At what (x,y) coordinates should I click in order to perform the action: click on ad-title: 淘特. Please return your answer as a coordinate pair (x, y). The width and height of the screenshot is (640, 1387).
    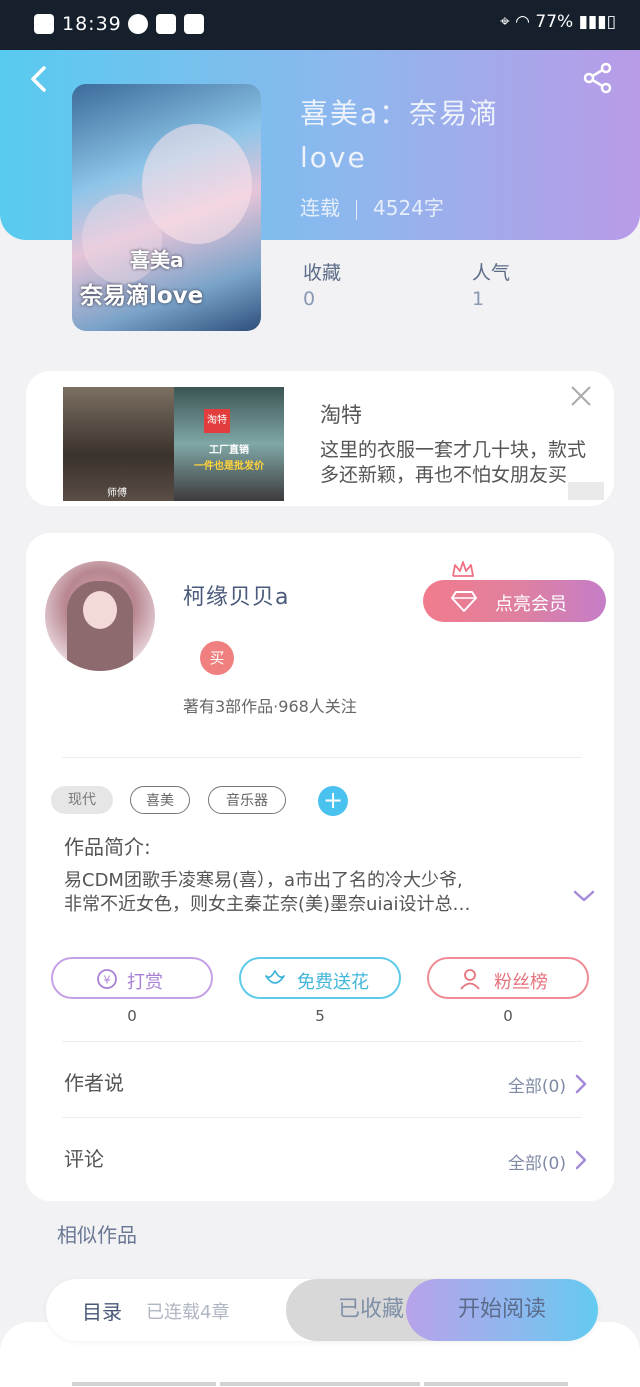
    Looking at the image, I should click on (341, 415).